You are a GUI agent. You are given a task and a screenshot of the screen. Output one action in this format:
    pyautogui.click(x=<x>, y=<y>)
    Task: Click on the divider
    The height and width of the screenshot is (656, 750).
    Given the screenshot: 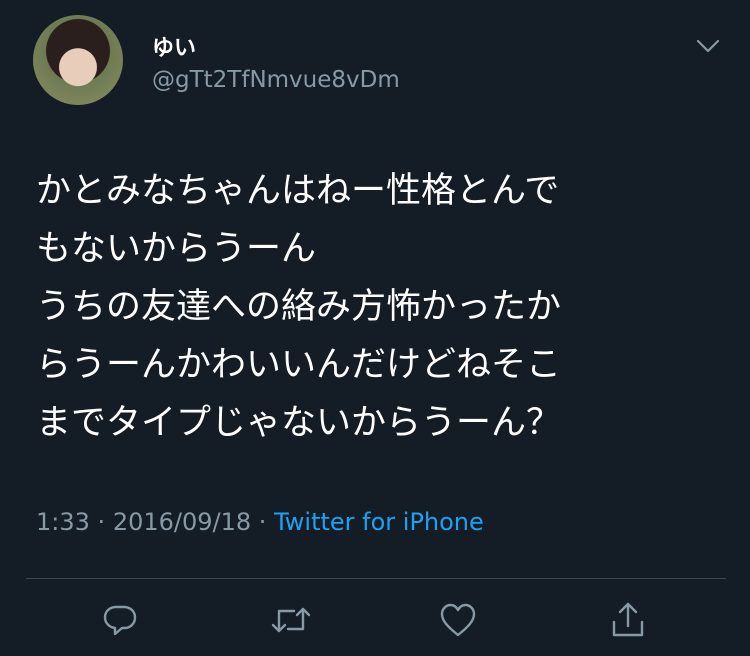 What is the action you would take?
    pyautogui.click(x=376, y=578)
    